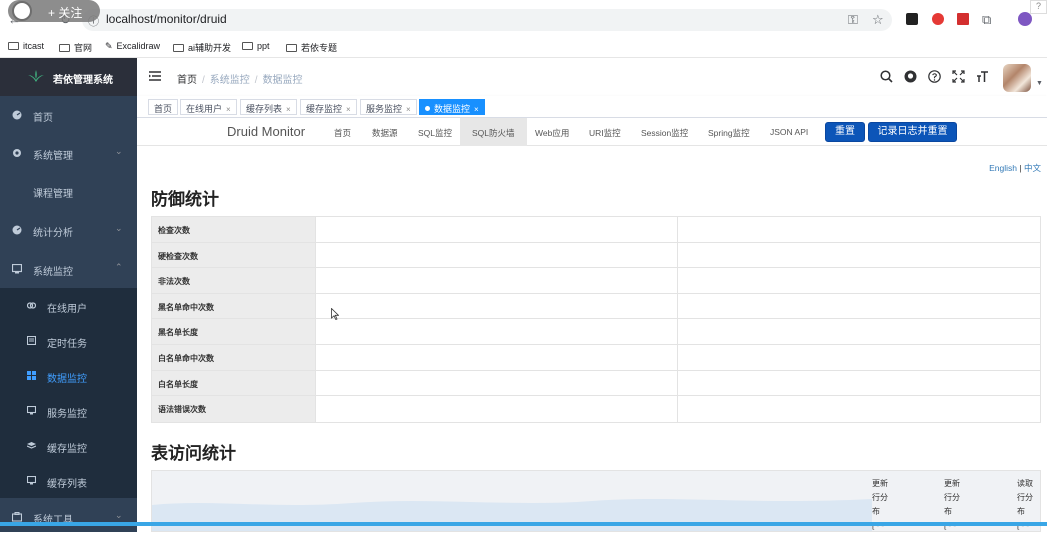 Image resolution: width=1047 pixels, height=536 pixels. Describe the element at coordinates (592, 77) in the screenshot. I see `navbar: 首页 / 系统监控 / 数据监控 ▼` at that location.